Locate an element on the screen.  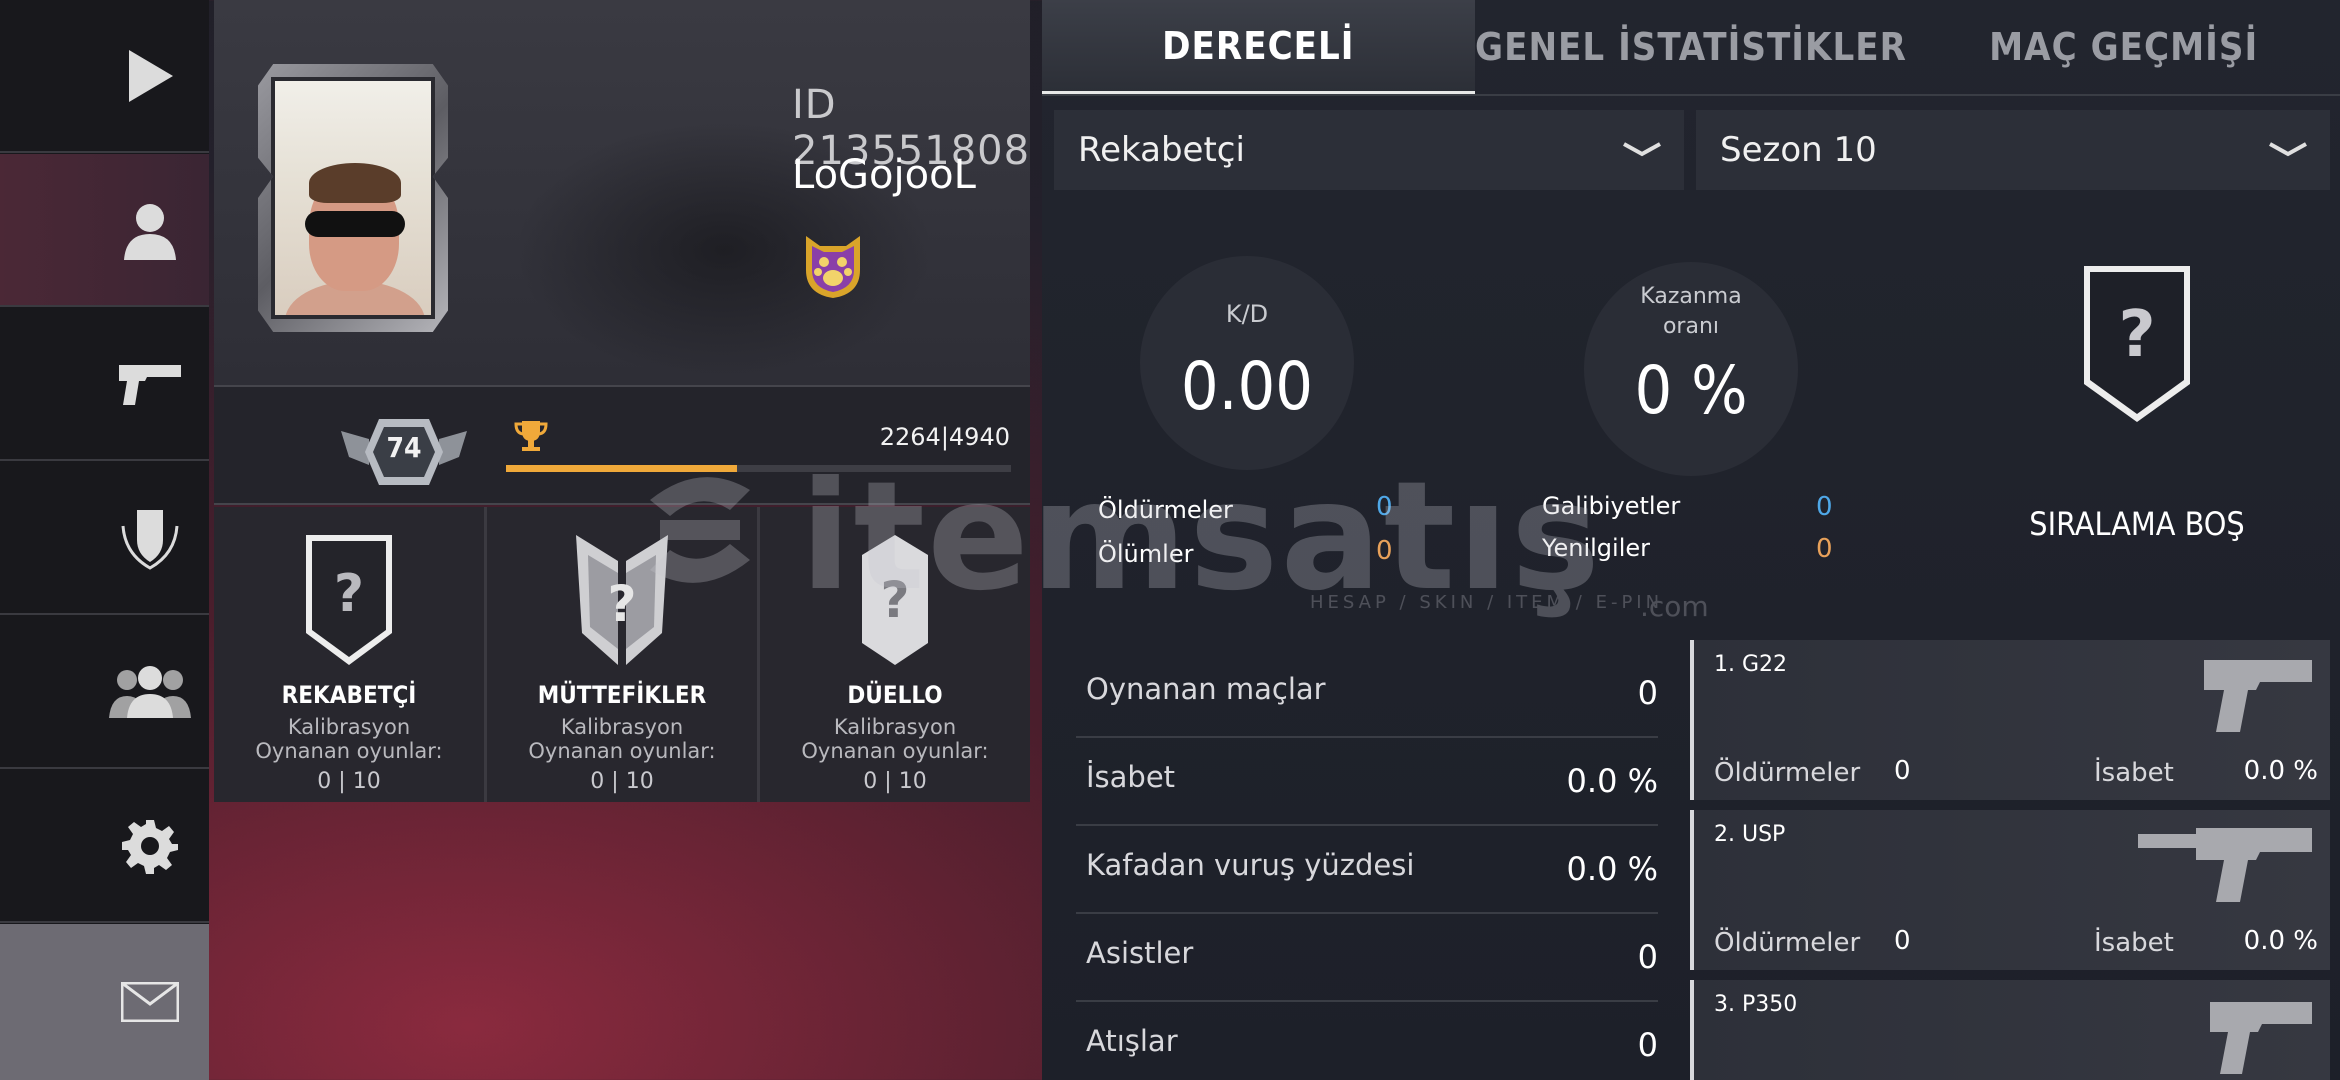
weapon-name: 3. P350 is located at coordinates (1756, 1004).